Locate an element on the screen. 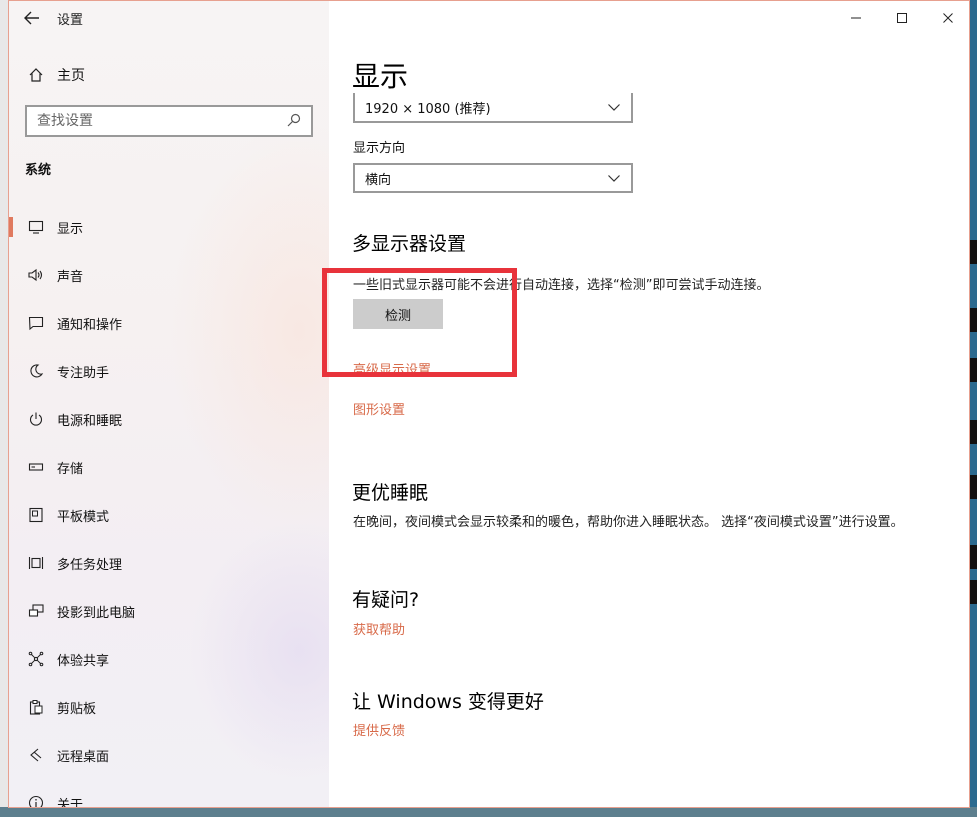 The image size is (977, 817). desktop-right-strip is located at coordinates (973, 408).